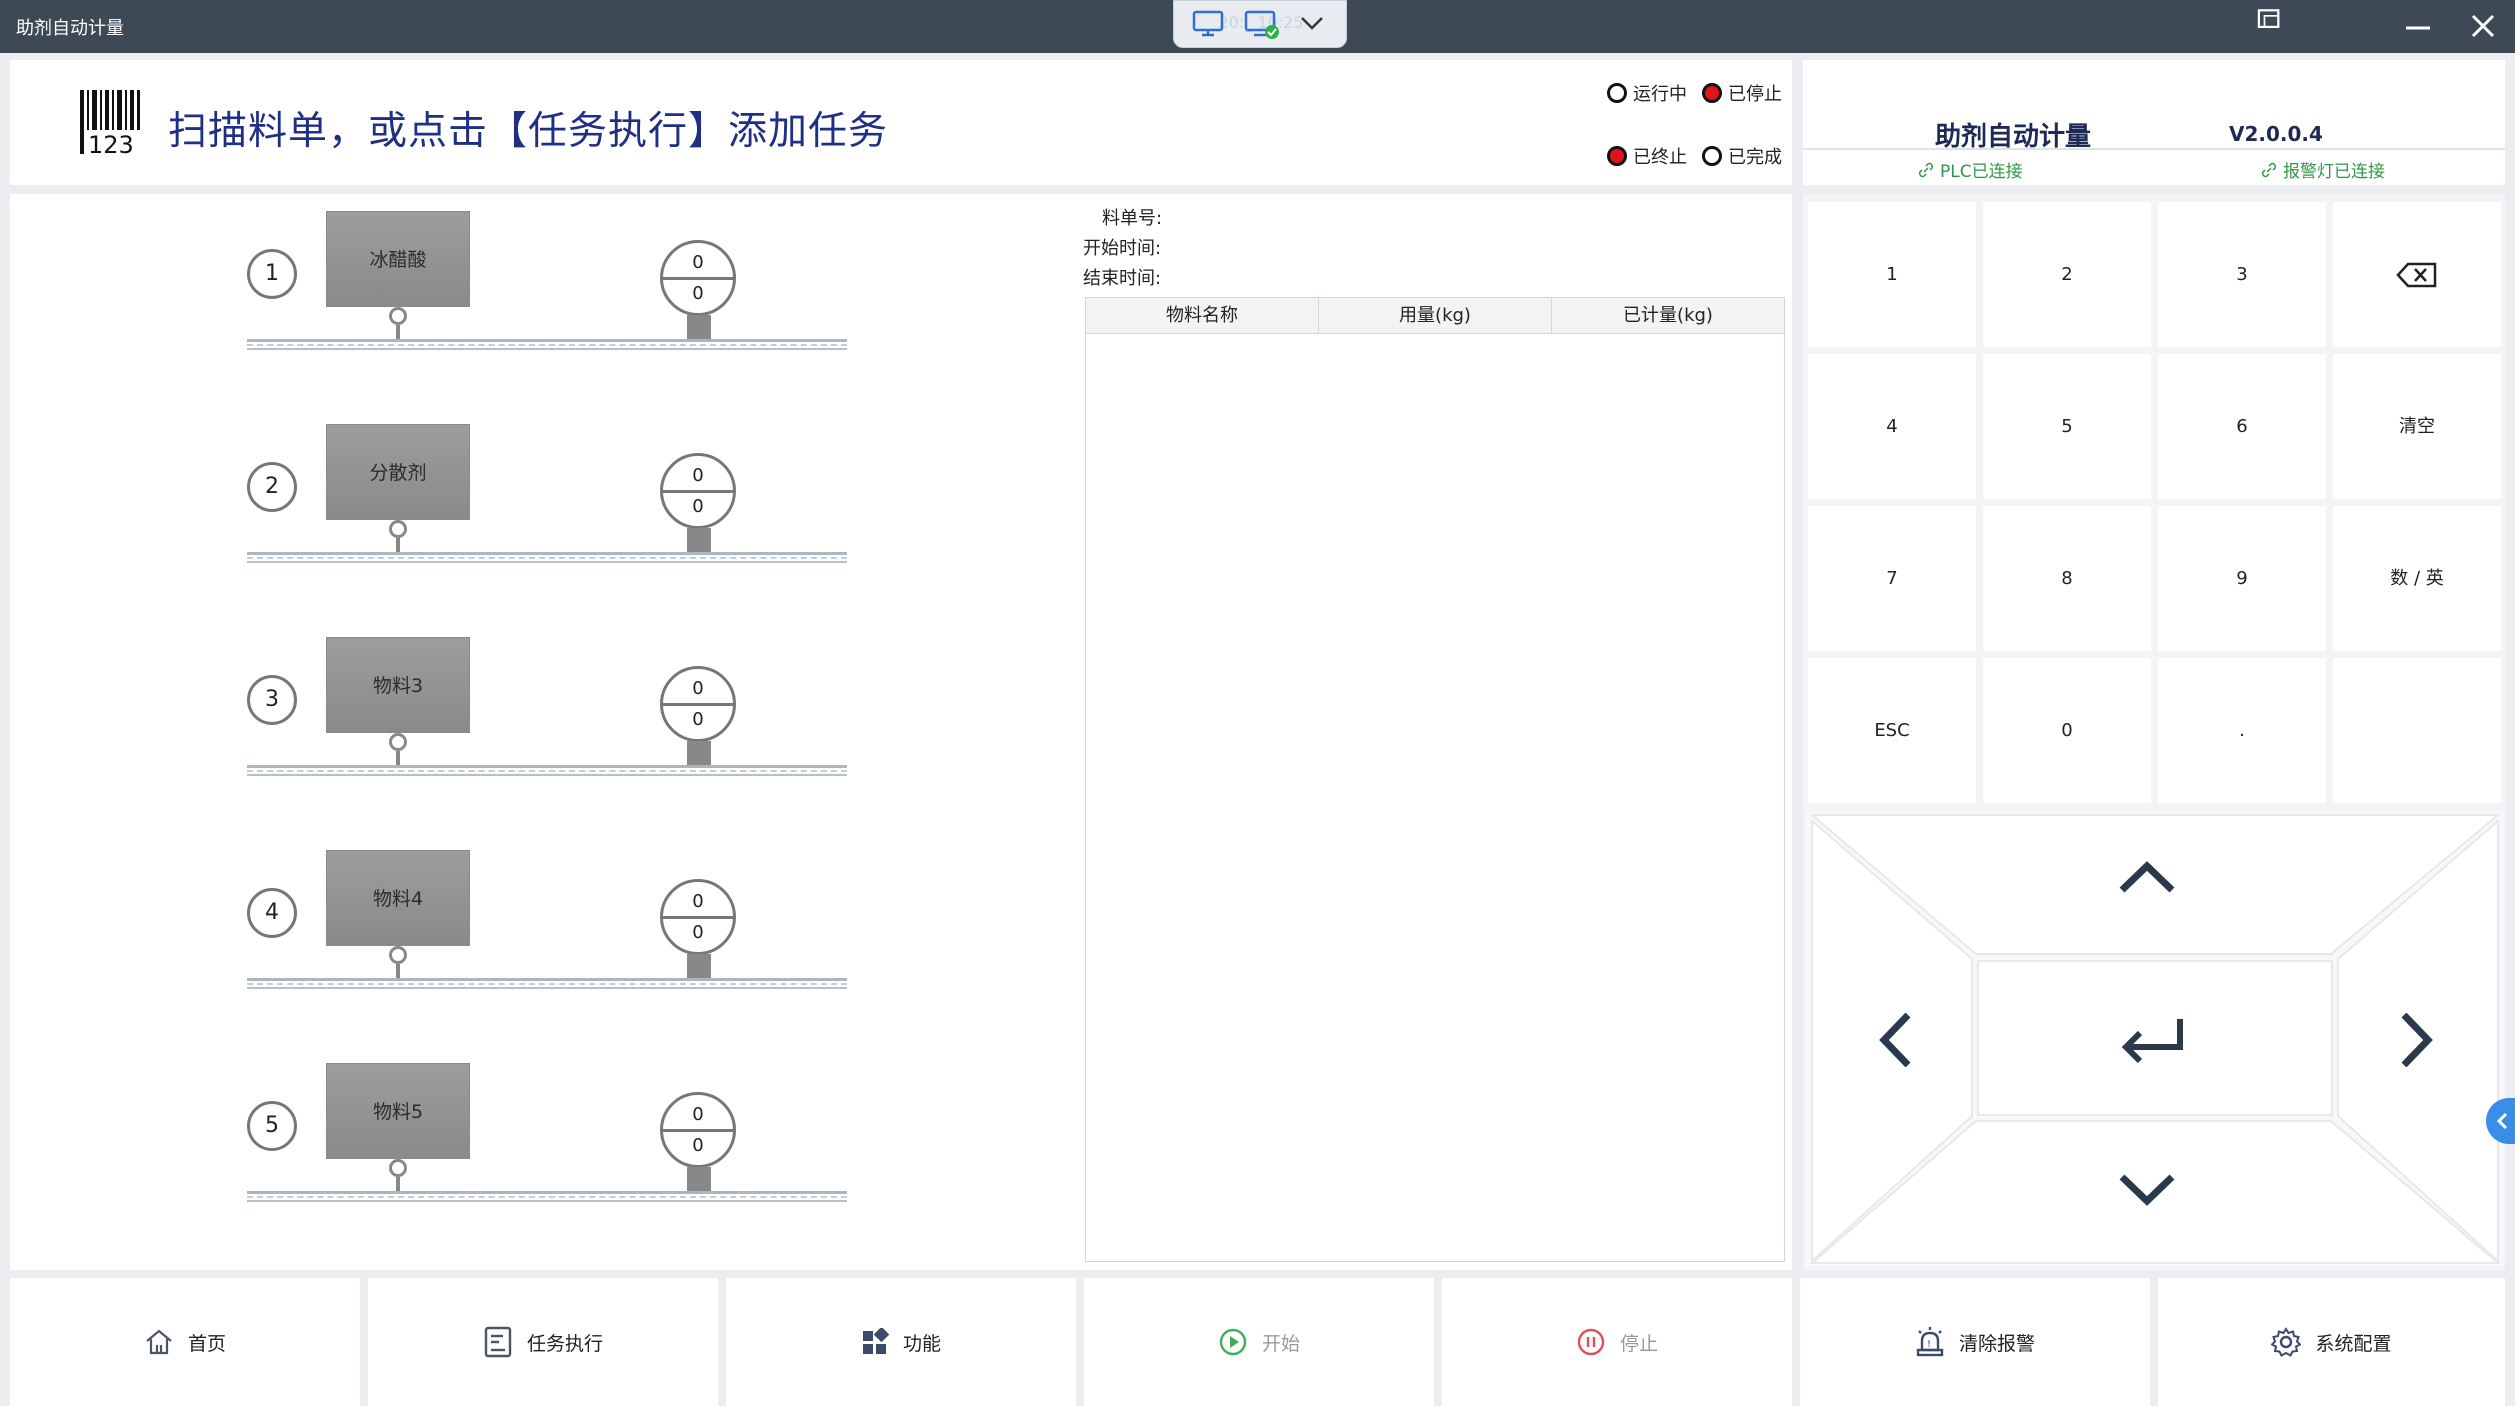  I want to click on clear-alarm-button: ! 清除报警, so click(1975, 1342).